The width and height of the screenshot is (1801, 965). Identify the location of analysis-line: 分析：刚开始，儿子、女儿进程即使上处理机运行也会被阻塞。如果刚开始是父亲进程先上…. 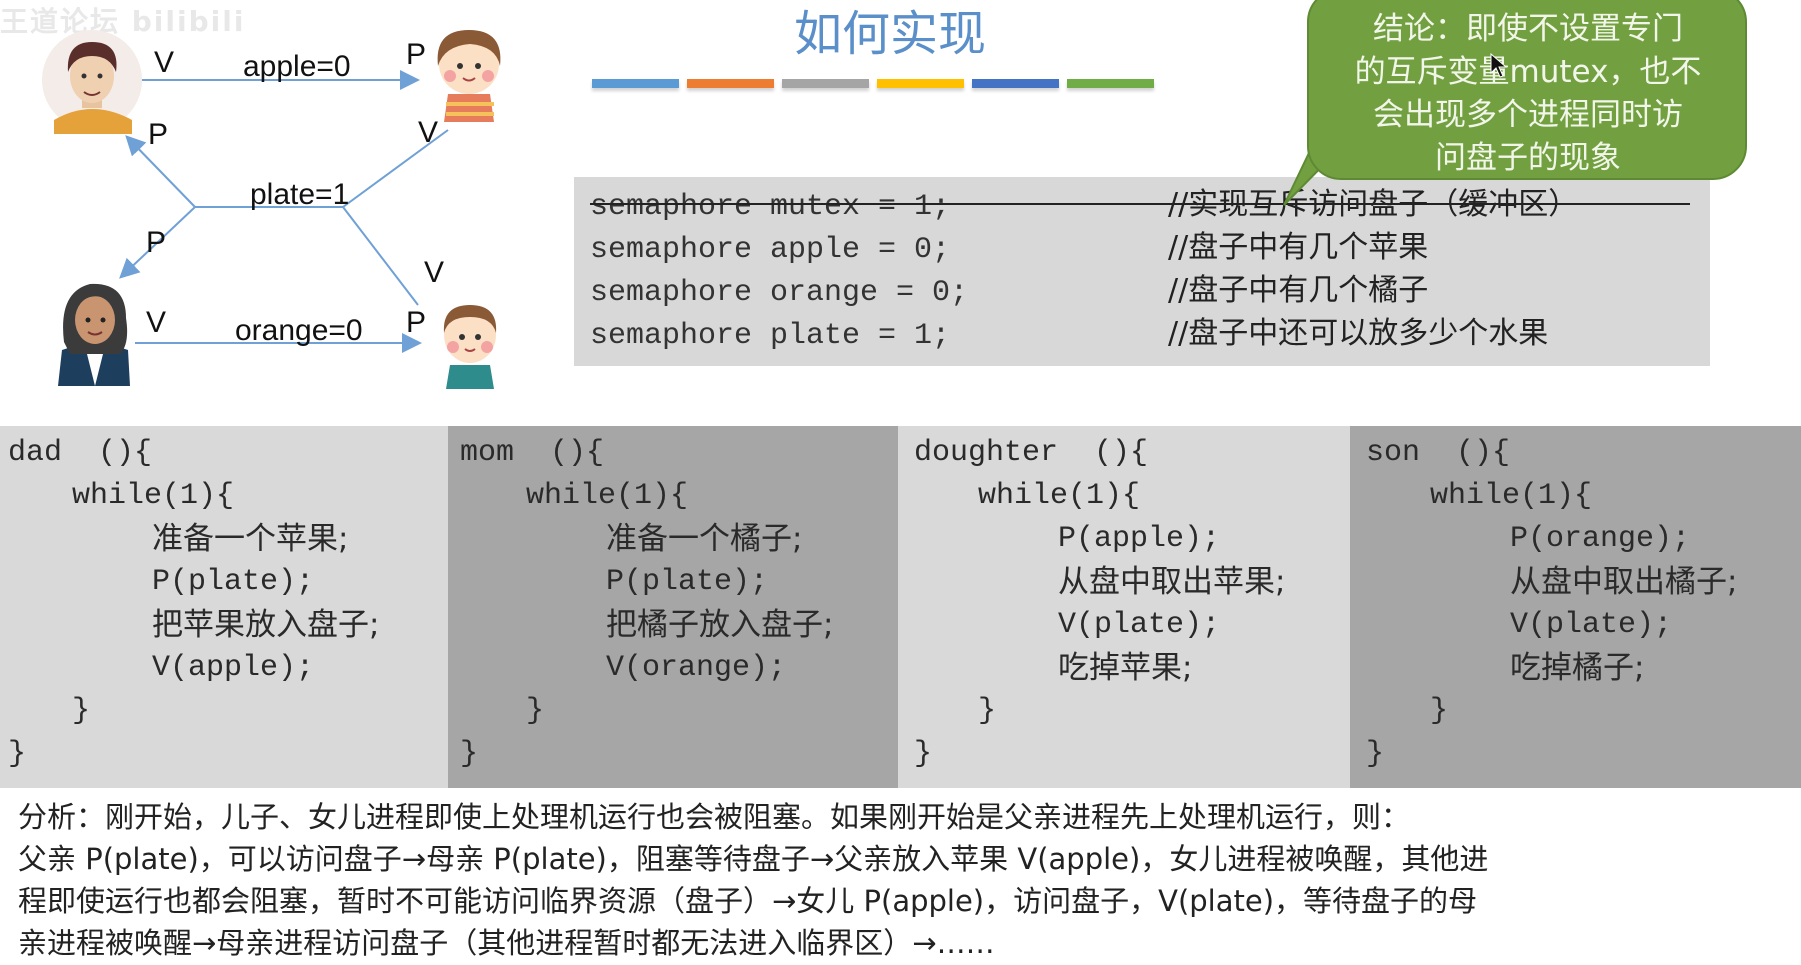
(714, 817).